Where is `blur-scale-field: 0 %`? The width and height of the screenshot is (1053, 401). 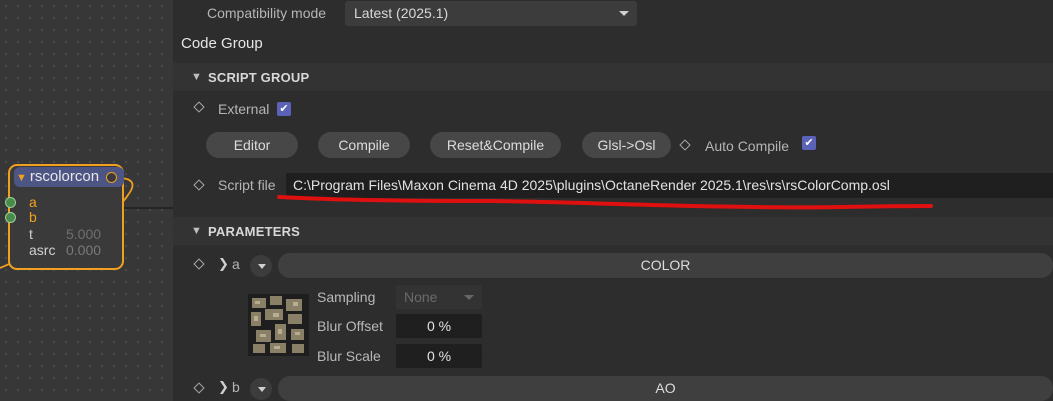
blur-scale-field: 0 % is located at coordinates (439, 356).